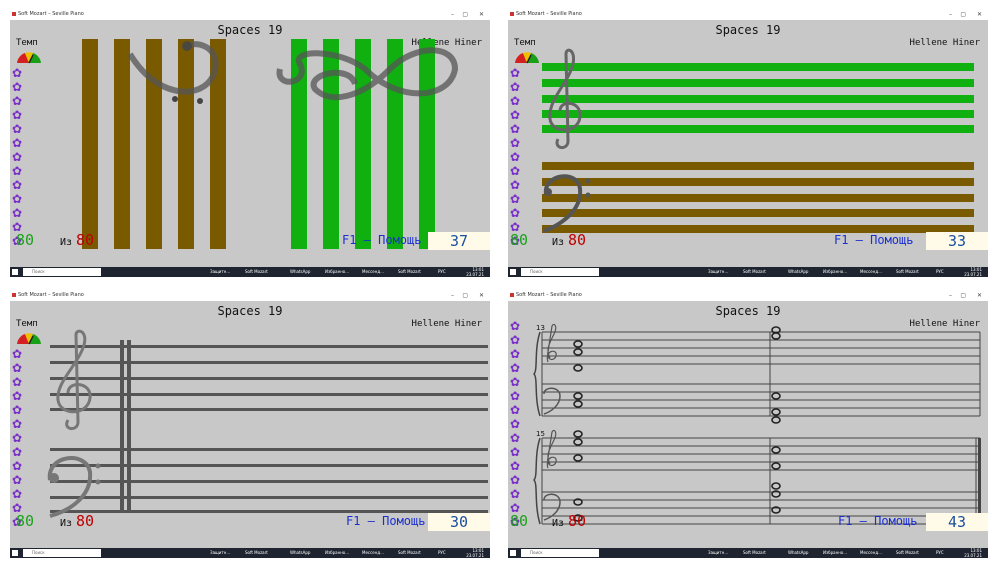 Image resolution: width=1000 pixels, height=573 pixels. I want to click on note-counter: 33, so click(957, 241).